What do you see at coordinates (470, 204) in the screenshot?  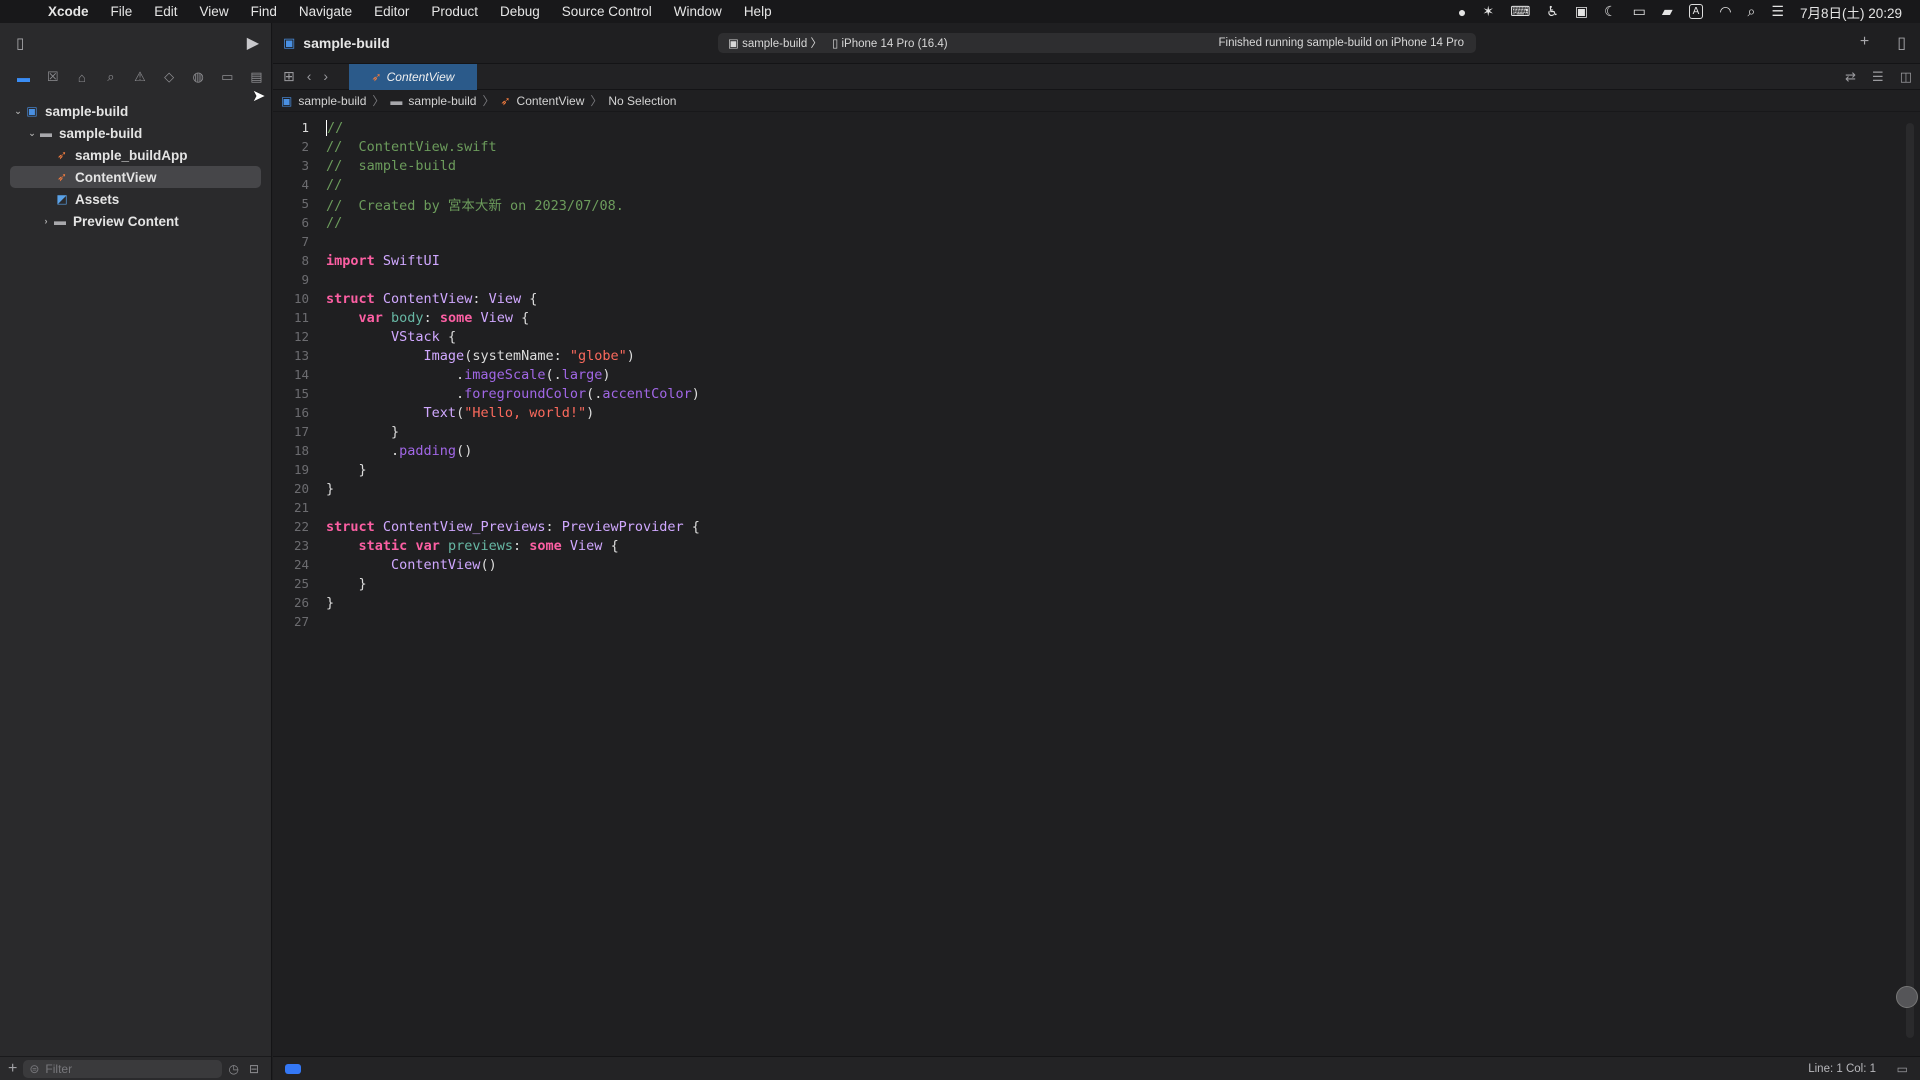 I see `code-text: // Created by 宮本大新 on 2023/07/08.` at bounding box center [470, 204].